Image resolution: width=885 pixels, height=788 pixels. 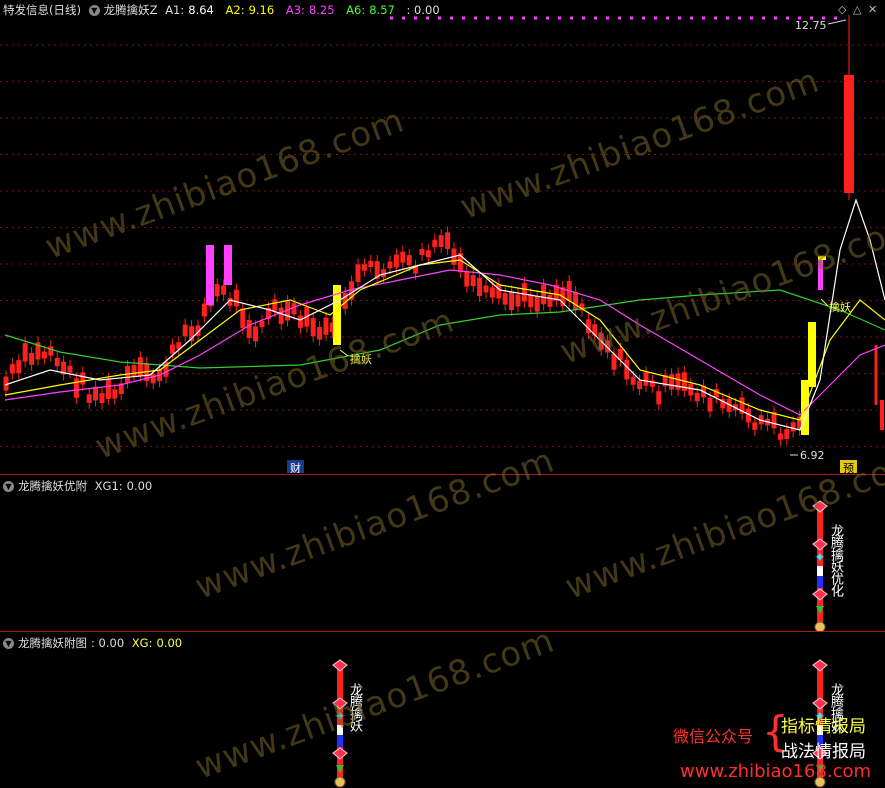 What do you see at coordinates (823, 727) in the screenshot?
I see `promo-line-1: 指标情报局` at bounding box center [823, 727].